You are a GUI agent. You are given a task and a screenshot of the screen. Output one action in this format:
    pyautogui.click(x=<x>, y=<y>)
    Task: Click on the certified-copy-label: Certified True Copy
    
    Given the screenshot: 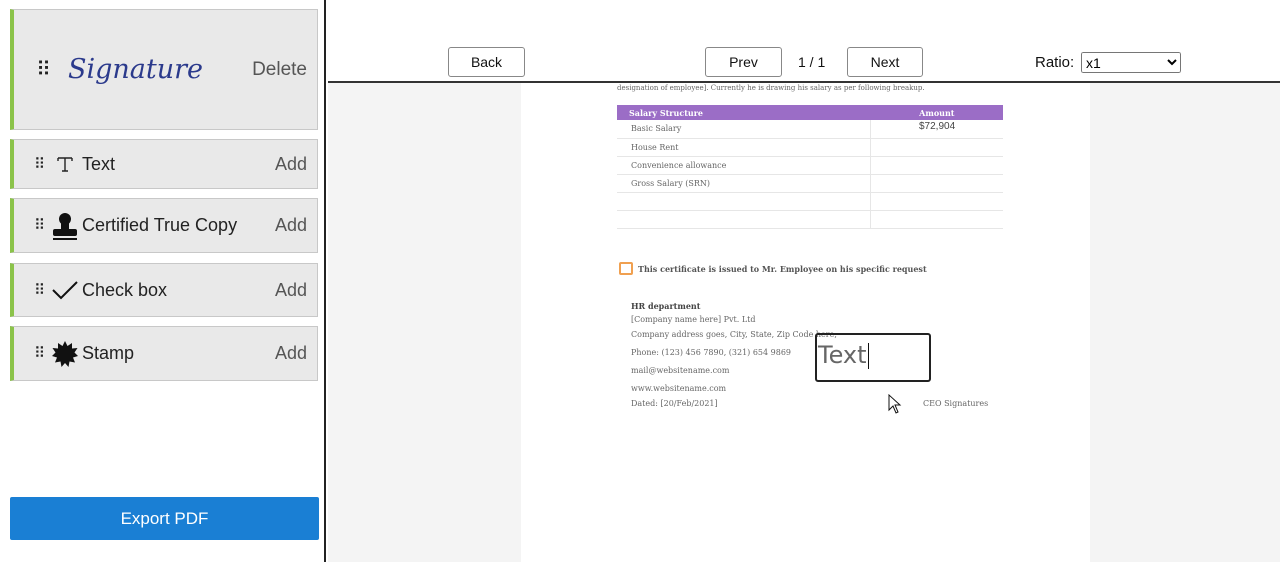 What is the action you would take?
    pyautogui.click(x=160, y=225)
    